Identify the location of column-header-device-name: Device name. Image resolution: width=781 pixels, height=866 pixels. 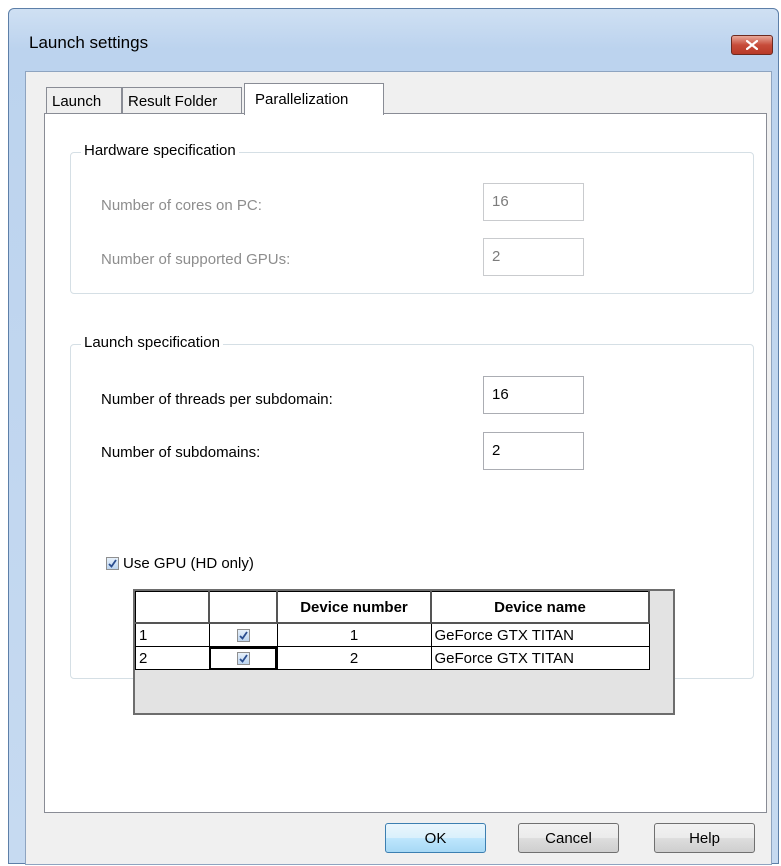
(540, 607).